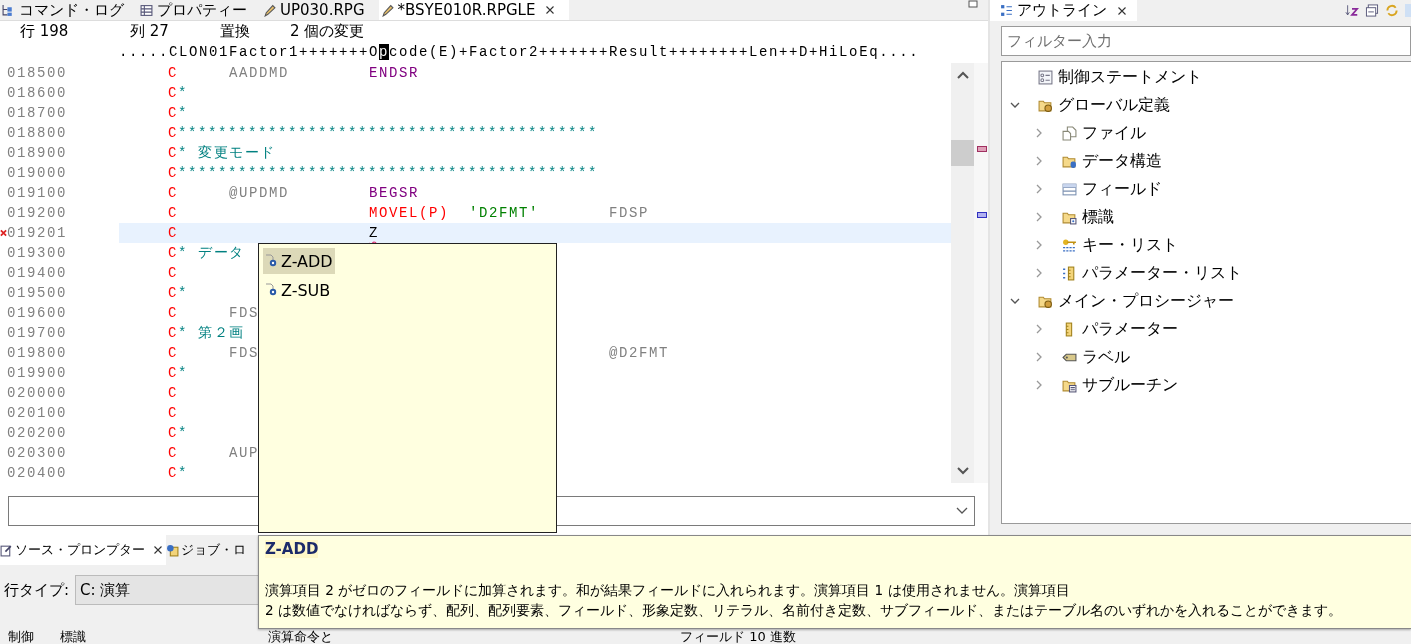 Image resolution: width=1411 pixels, height=644 pixels. What do you see at coordinates (409, 213) in the screenshot?
I see `opcode: MOVEL(P)` at bounding box center [409, 213].